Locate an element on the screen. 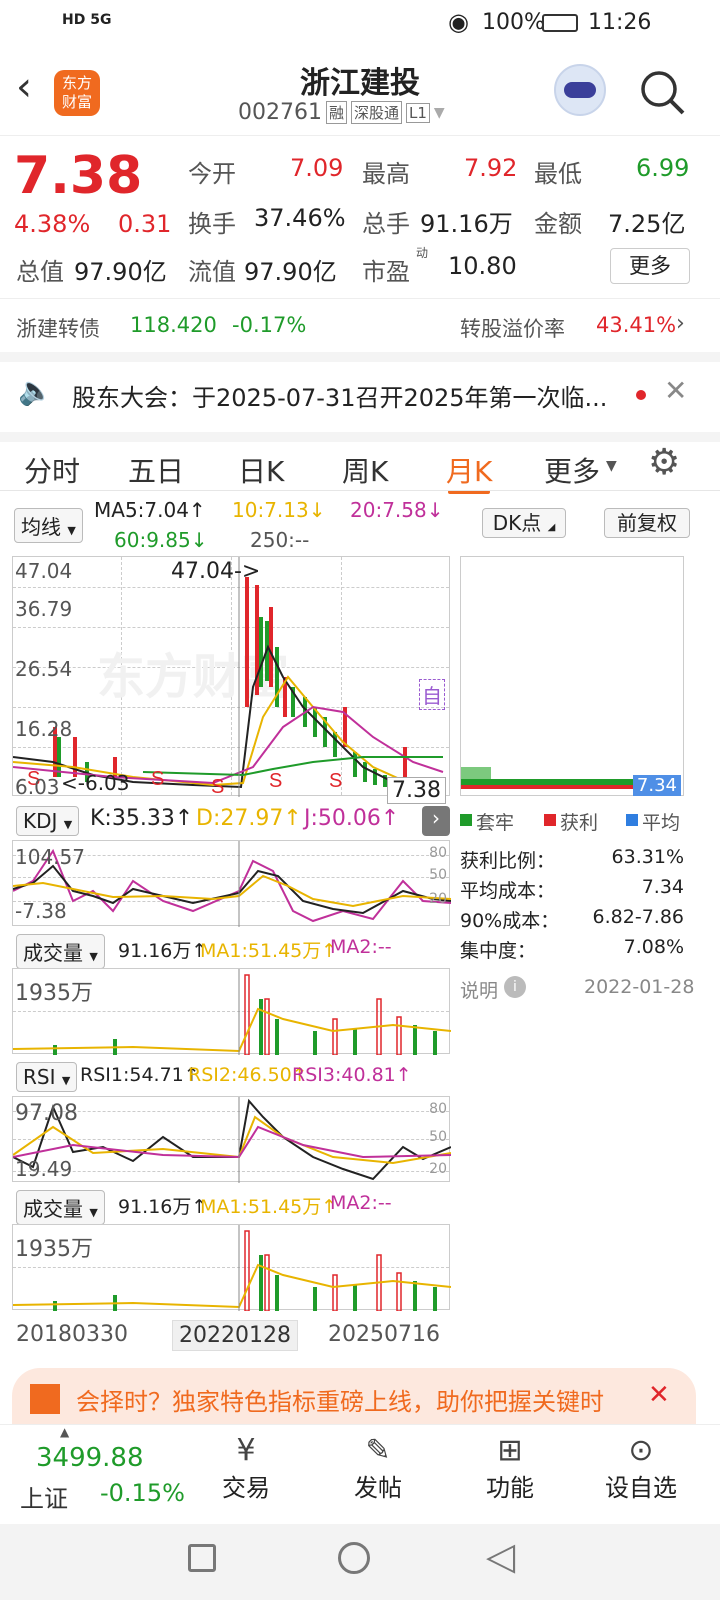 This screenshot has width=720, height=1600. tab-intraday: 分时 is located at coordinates (52, 470).